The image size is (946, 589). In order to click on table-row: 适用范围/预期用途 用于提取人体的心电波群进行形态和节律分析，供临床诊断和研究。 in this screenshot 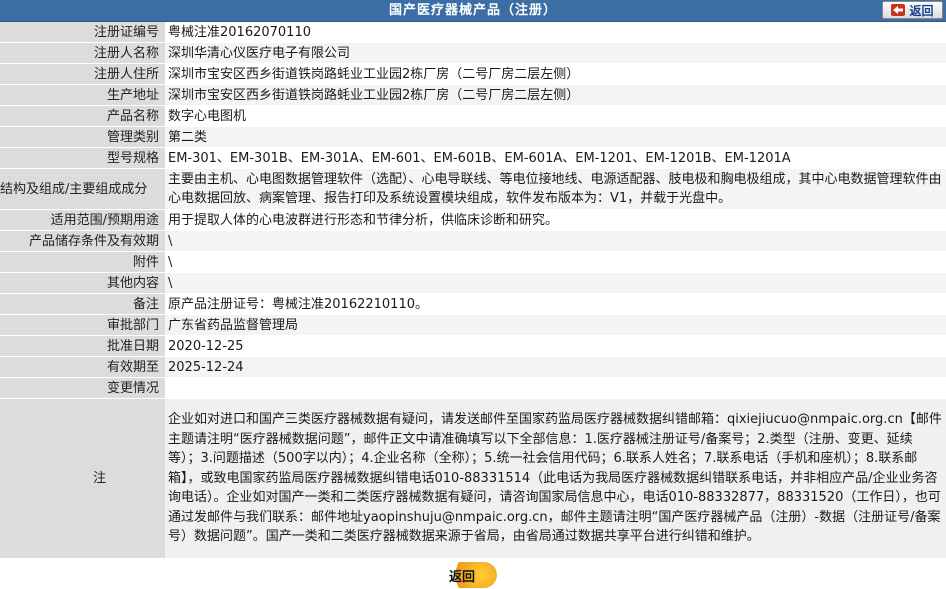, I will do `click(473, 220)`.